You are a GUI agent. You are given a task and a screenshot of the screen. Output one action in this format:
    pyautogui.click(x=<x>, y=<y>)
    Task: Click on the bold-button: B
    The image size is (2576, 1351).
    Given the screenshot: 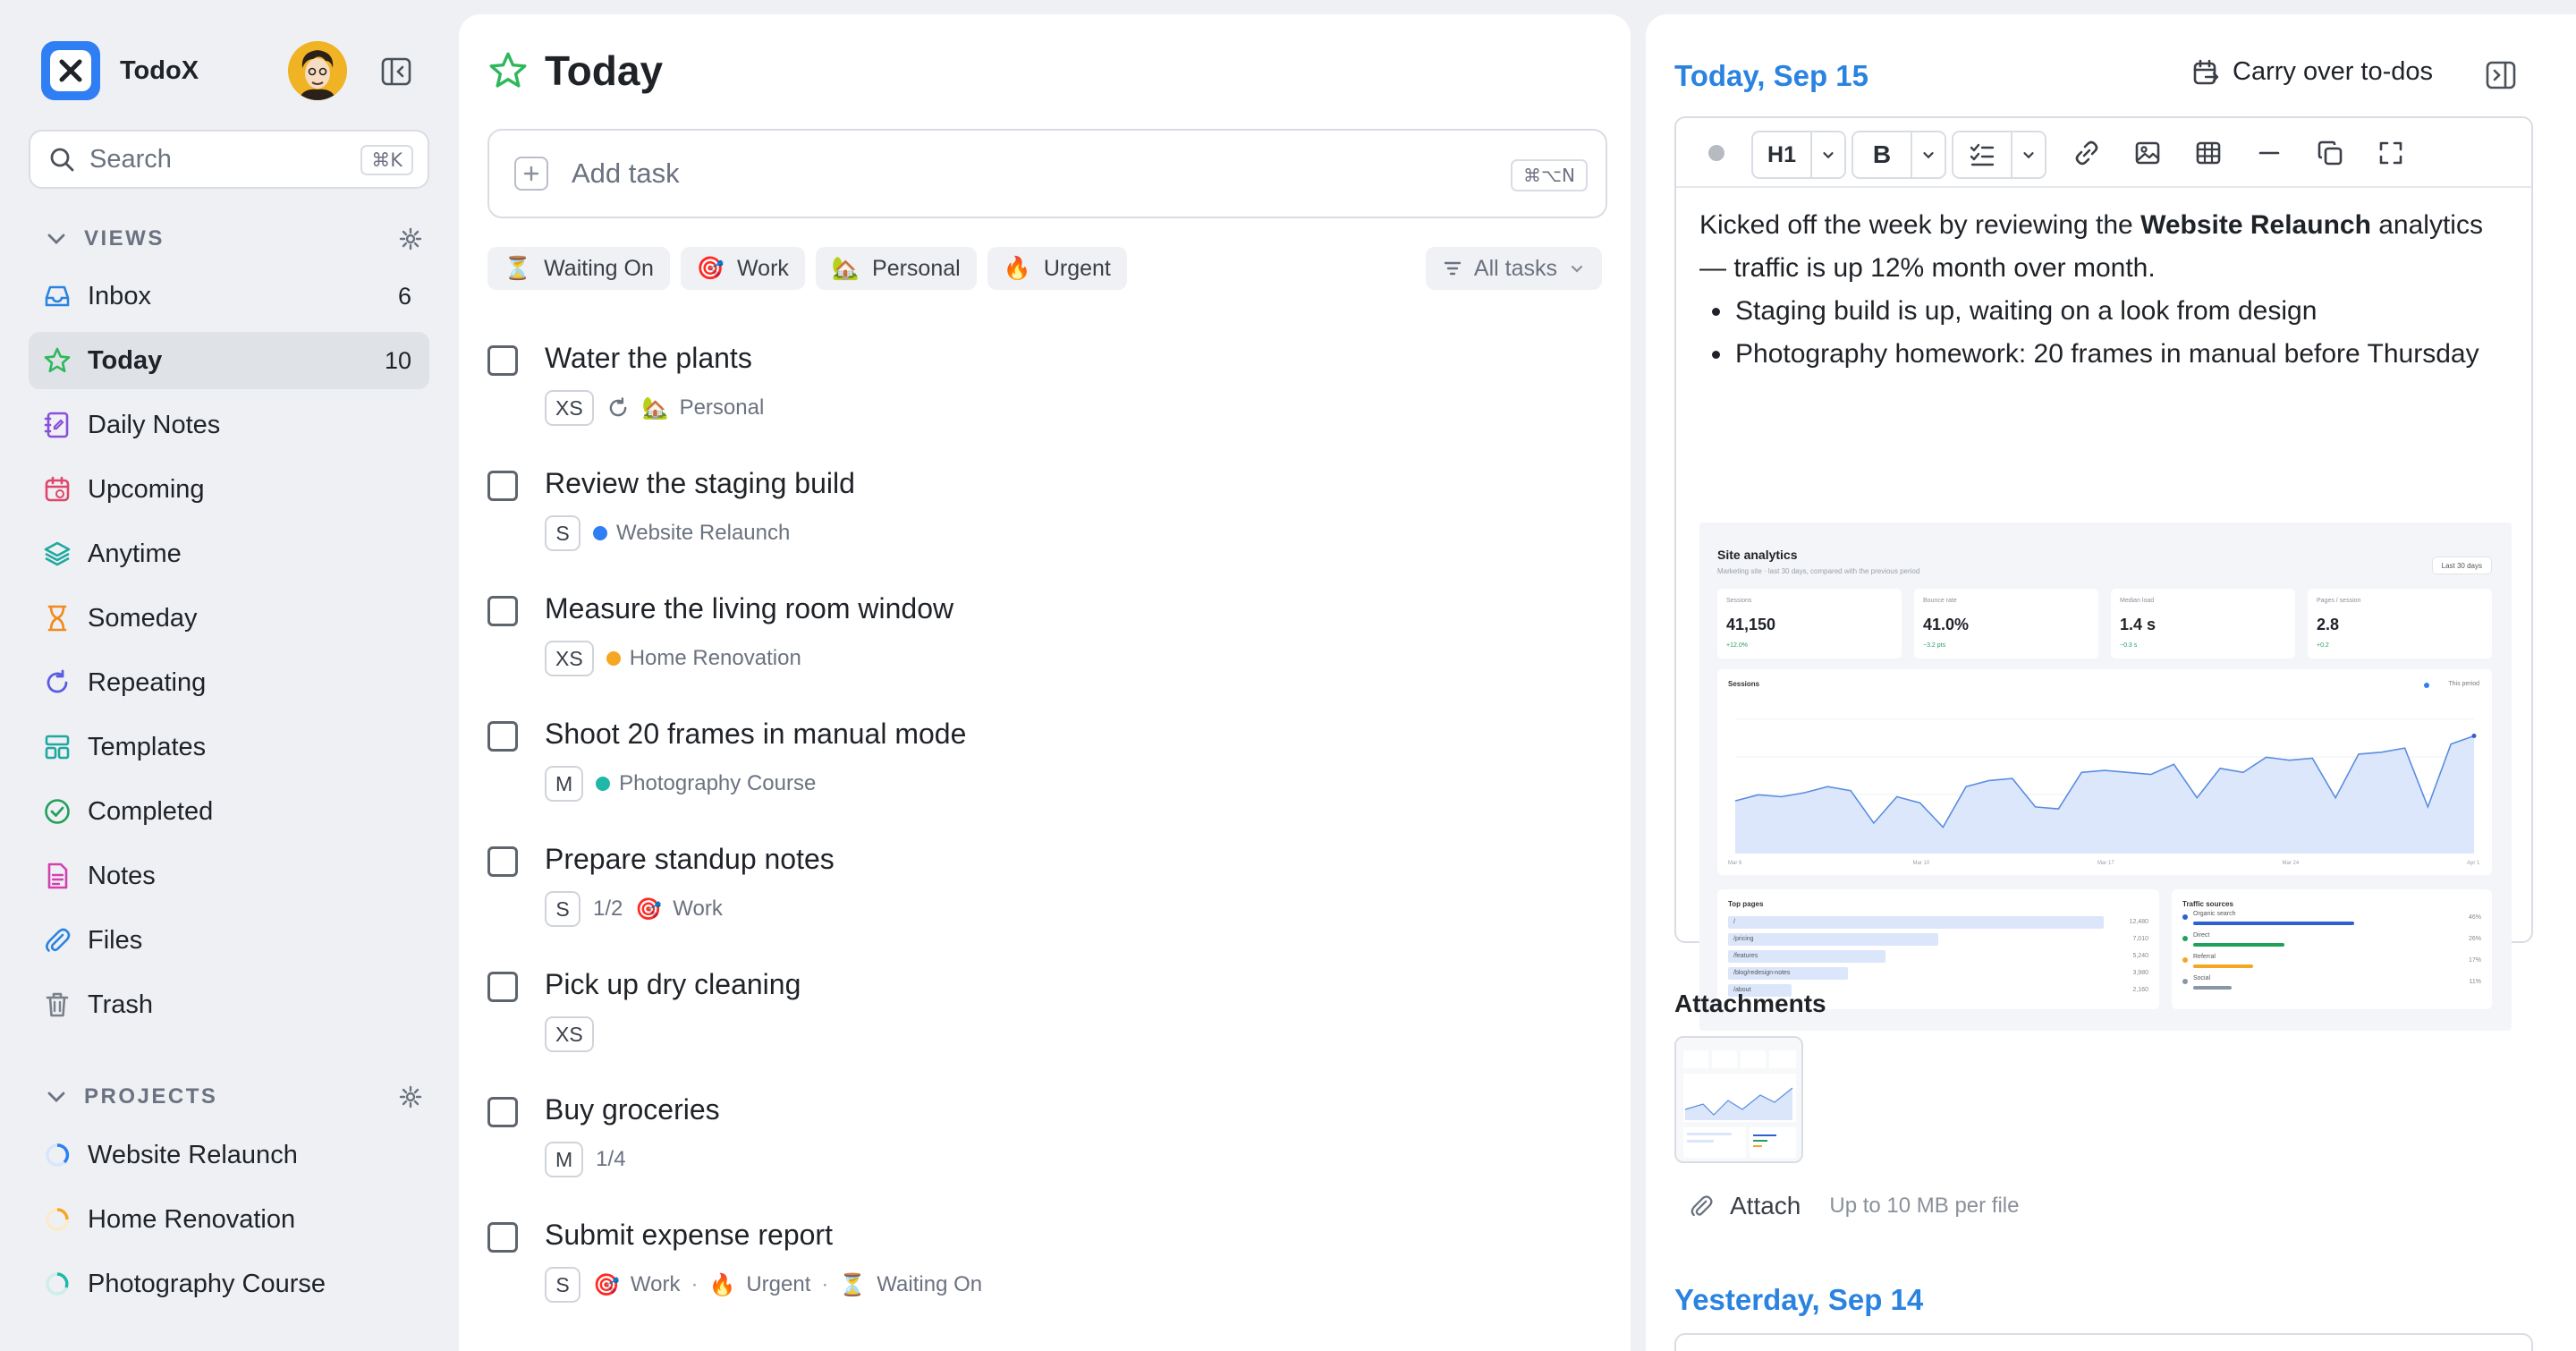 What is the action you would take?
    pyautogui.click(x=1882, y=154)
    